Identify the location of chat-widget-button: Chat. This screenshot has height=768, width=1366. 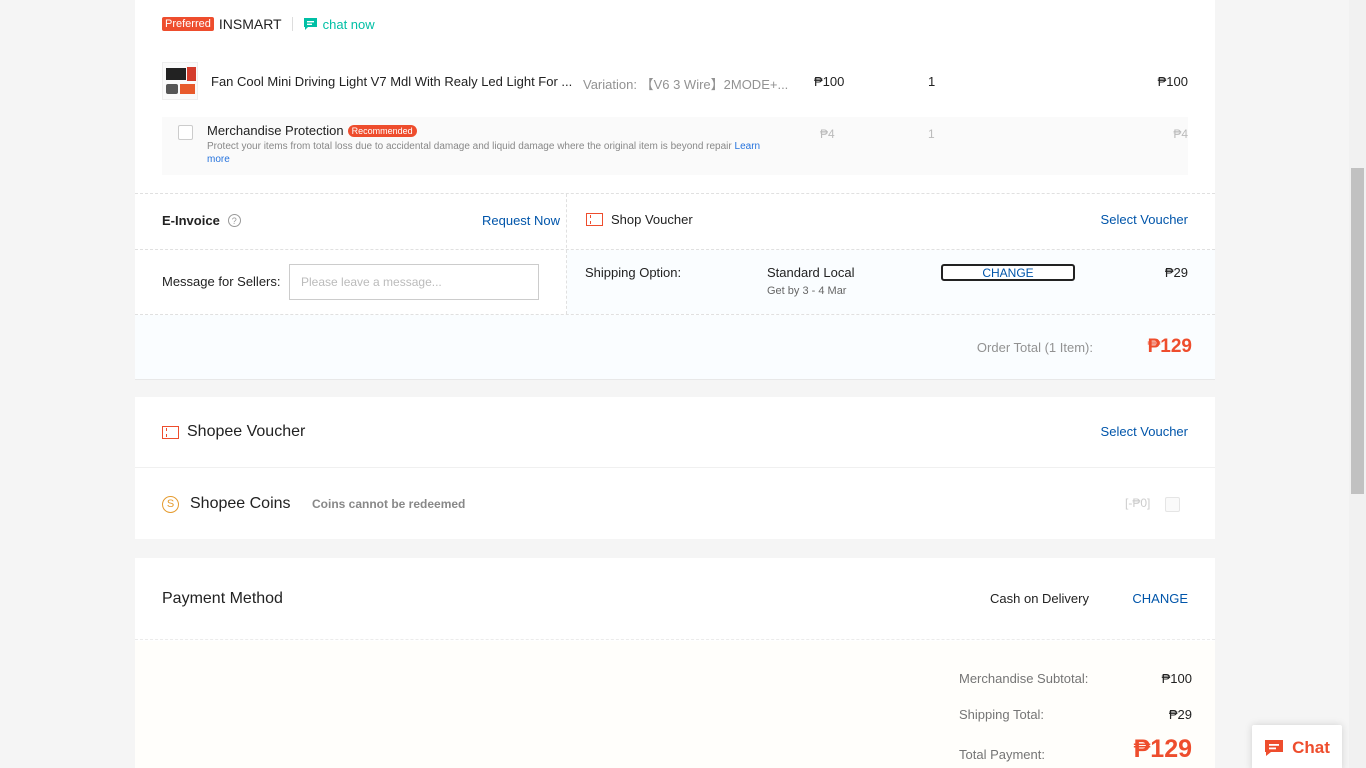
(1297, 746).